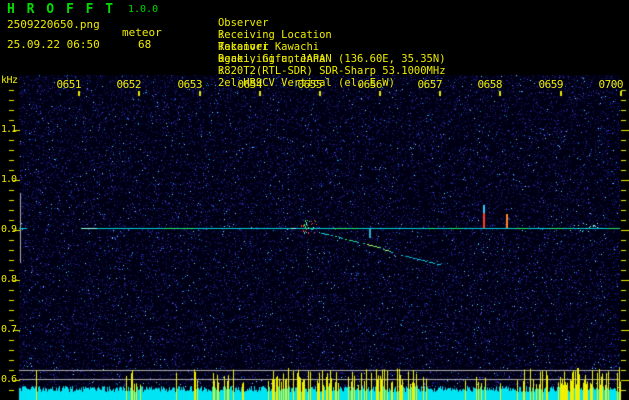 Image resolution: width=629 pixels, height=400 pixels. What do you see at coordinates (53, 44) in the screenshot?
I see `datetime-label: 25.09.22 06:50` at bounding box center [53, 44].